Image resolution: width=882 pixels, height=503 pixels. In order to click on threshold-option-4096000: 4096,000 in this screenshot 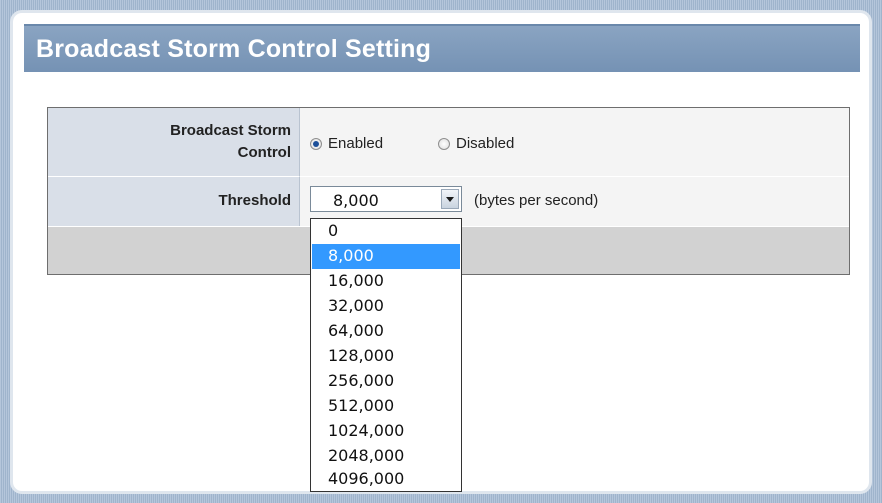, I will do `click(386, 479)`.